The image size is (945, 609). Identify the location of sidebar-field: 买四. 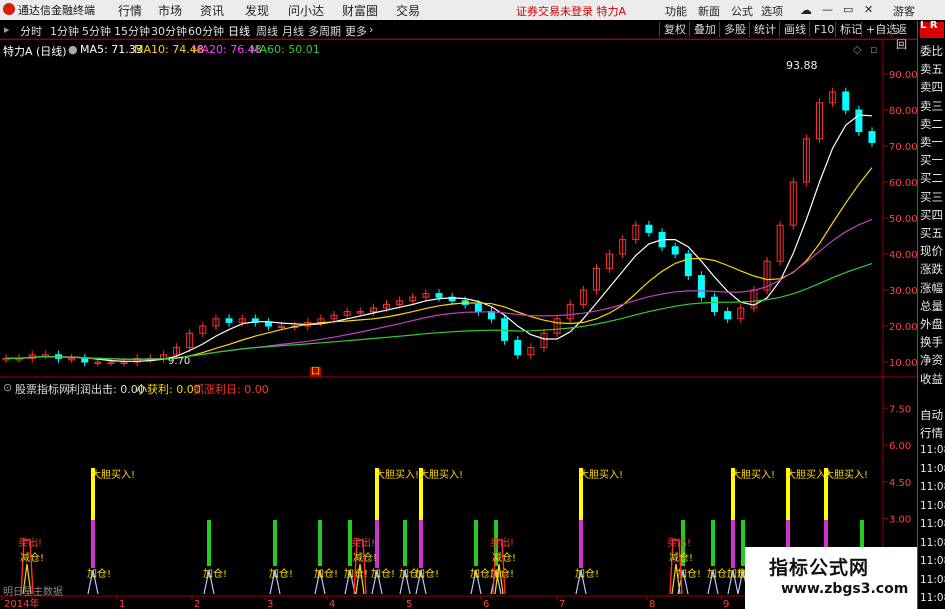
(932, 215).